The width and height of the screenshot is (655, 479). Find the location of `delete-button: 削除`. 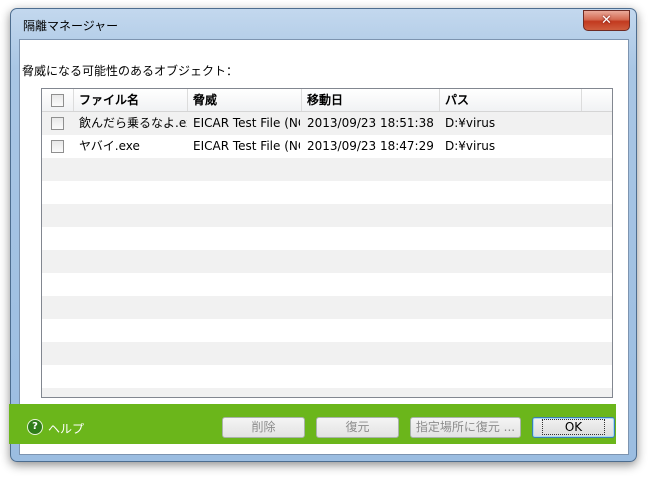

delete-button: 削除 is located at coordinates (263, 427).